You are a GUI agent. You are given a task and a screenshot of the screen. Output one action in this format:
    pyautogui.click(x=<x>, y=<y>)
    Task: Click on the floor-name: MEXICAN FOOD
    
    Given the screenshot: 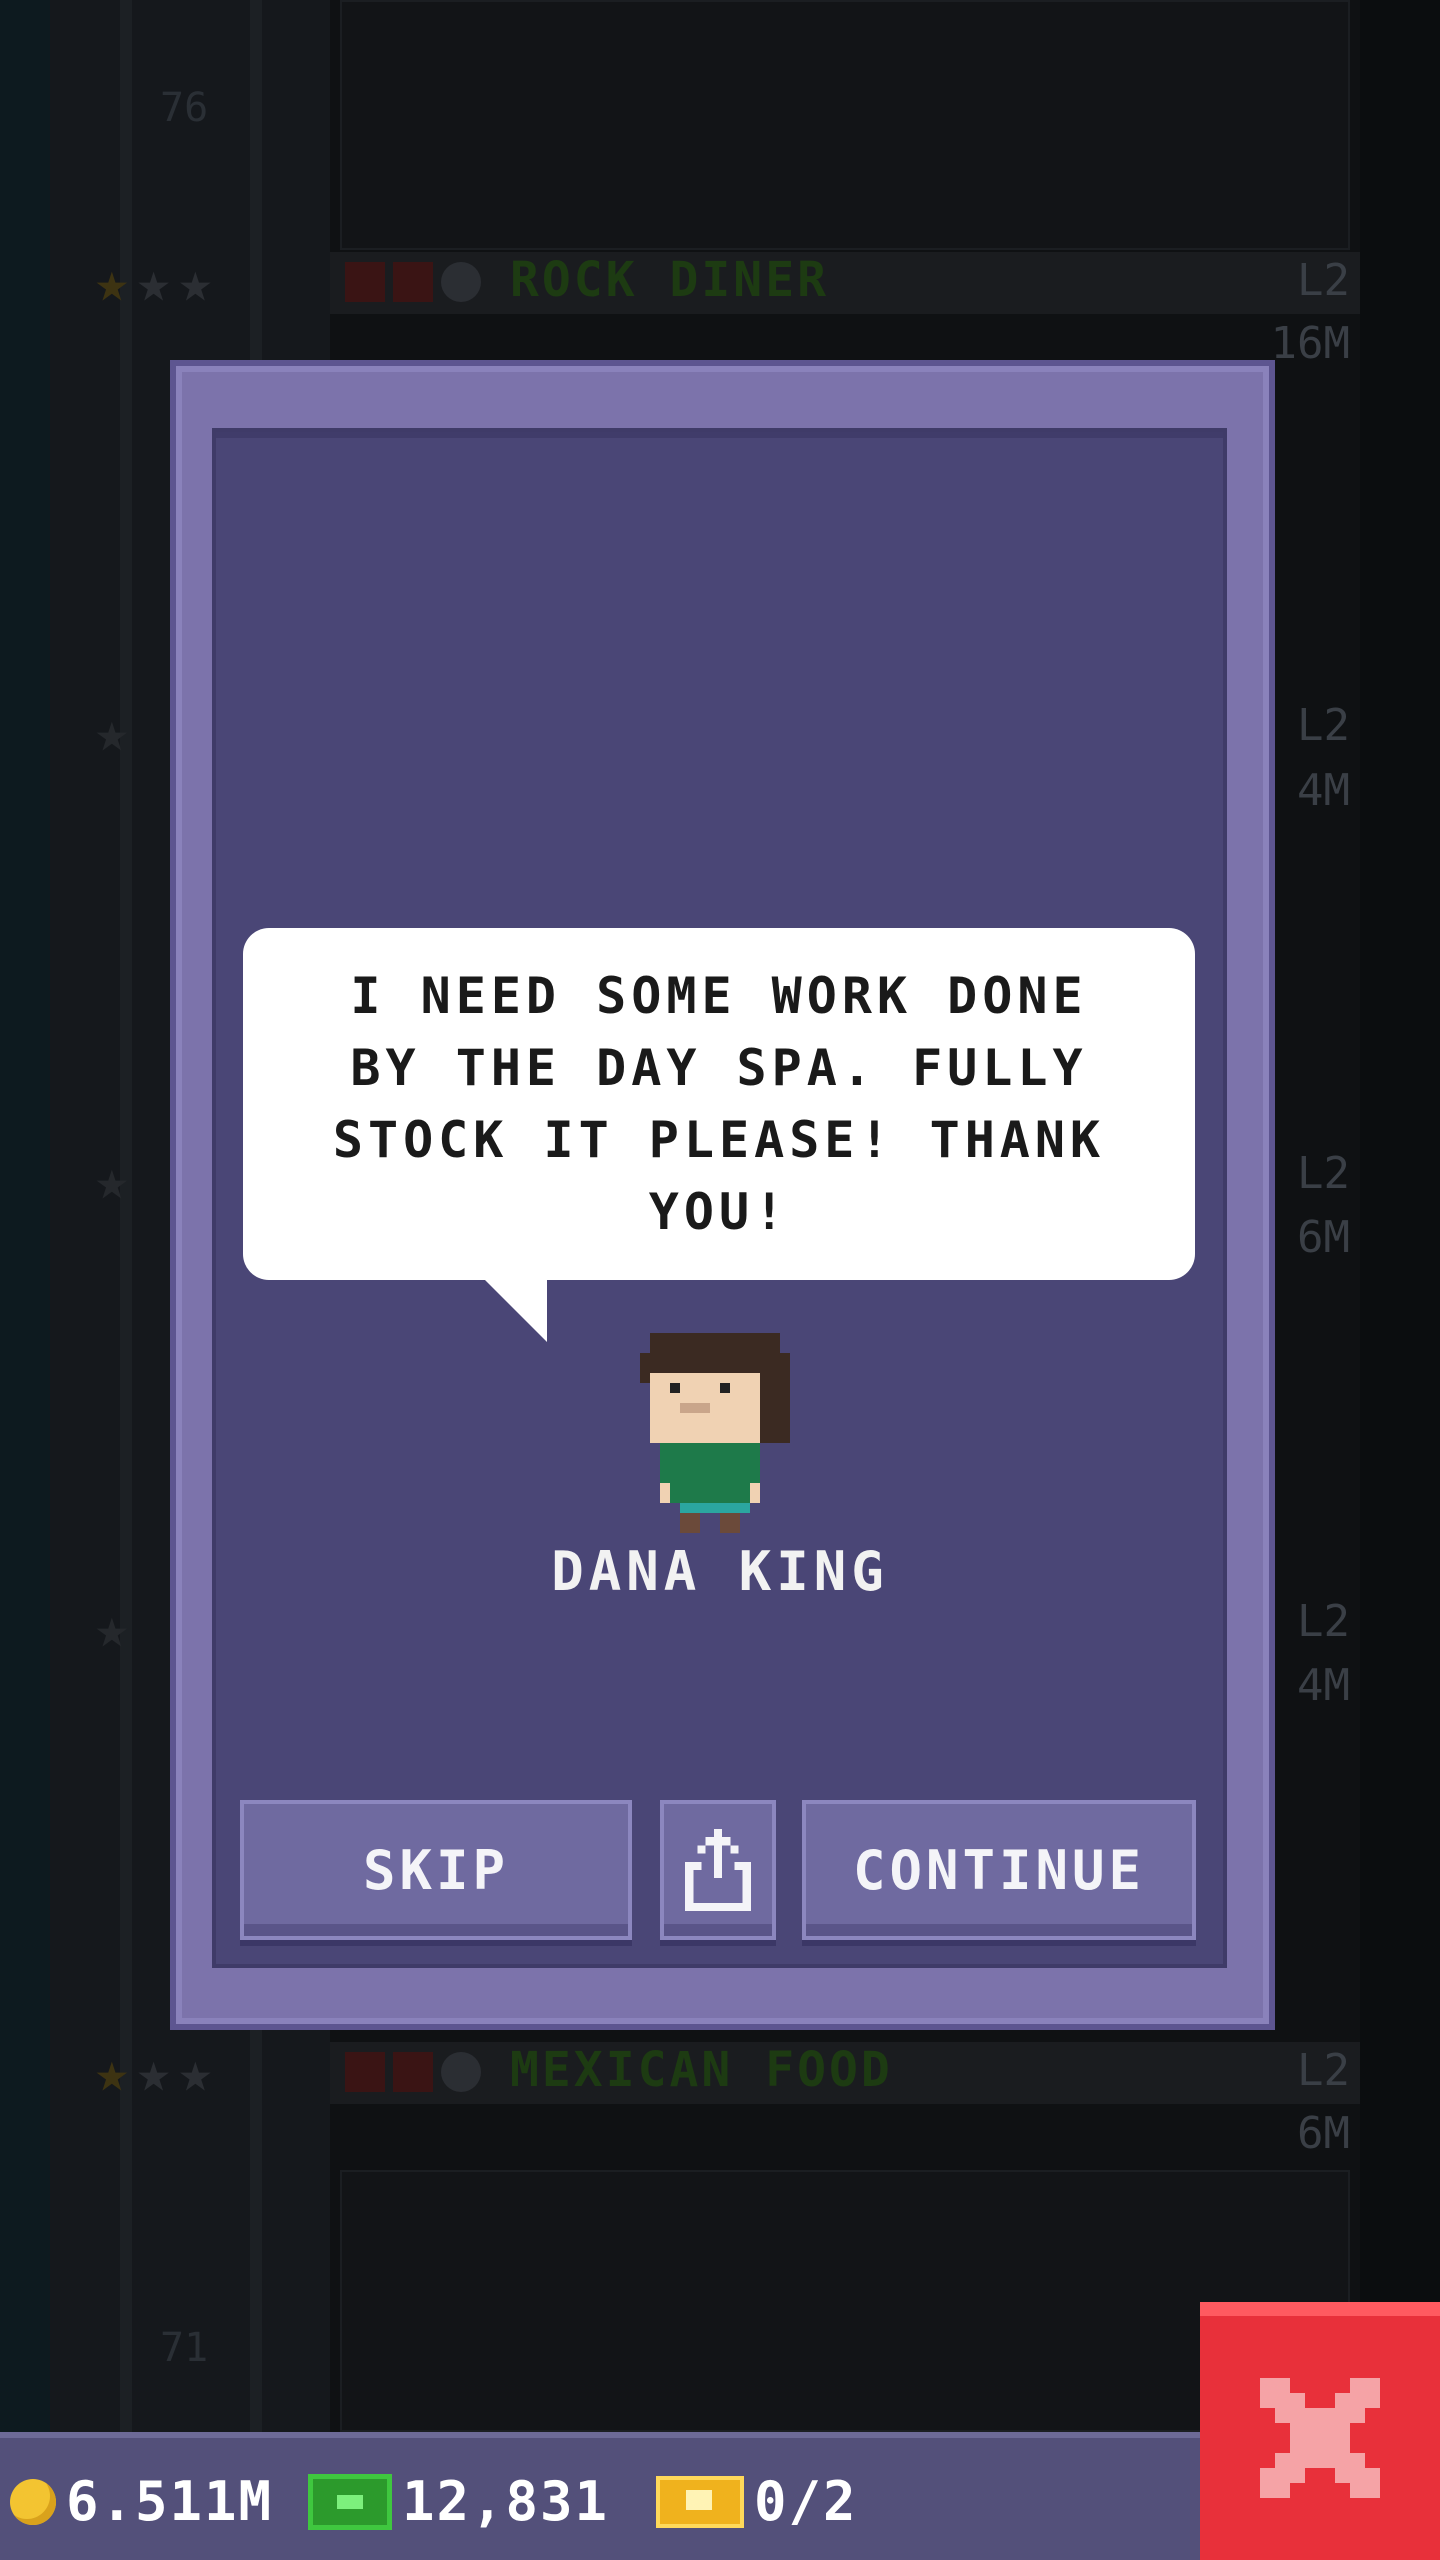 What is the action you would take?
    pyautogui.click(x=701, y=2070)
    